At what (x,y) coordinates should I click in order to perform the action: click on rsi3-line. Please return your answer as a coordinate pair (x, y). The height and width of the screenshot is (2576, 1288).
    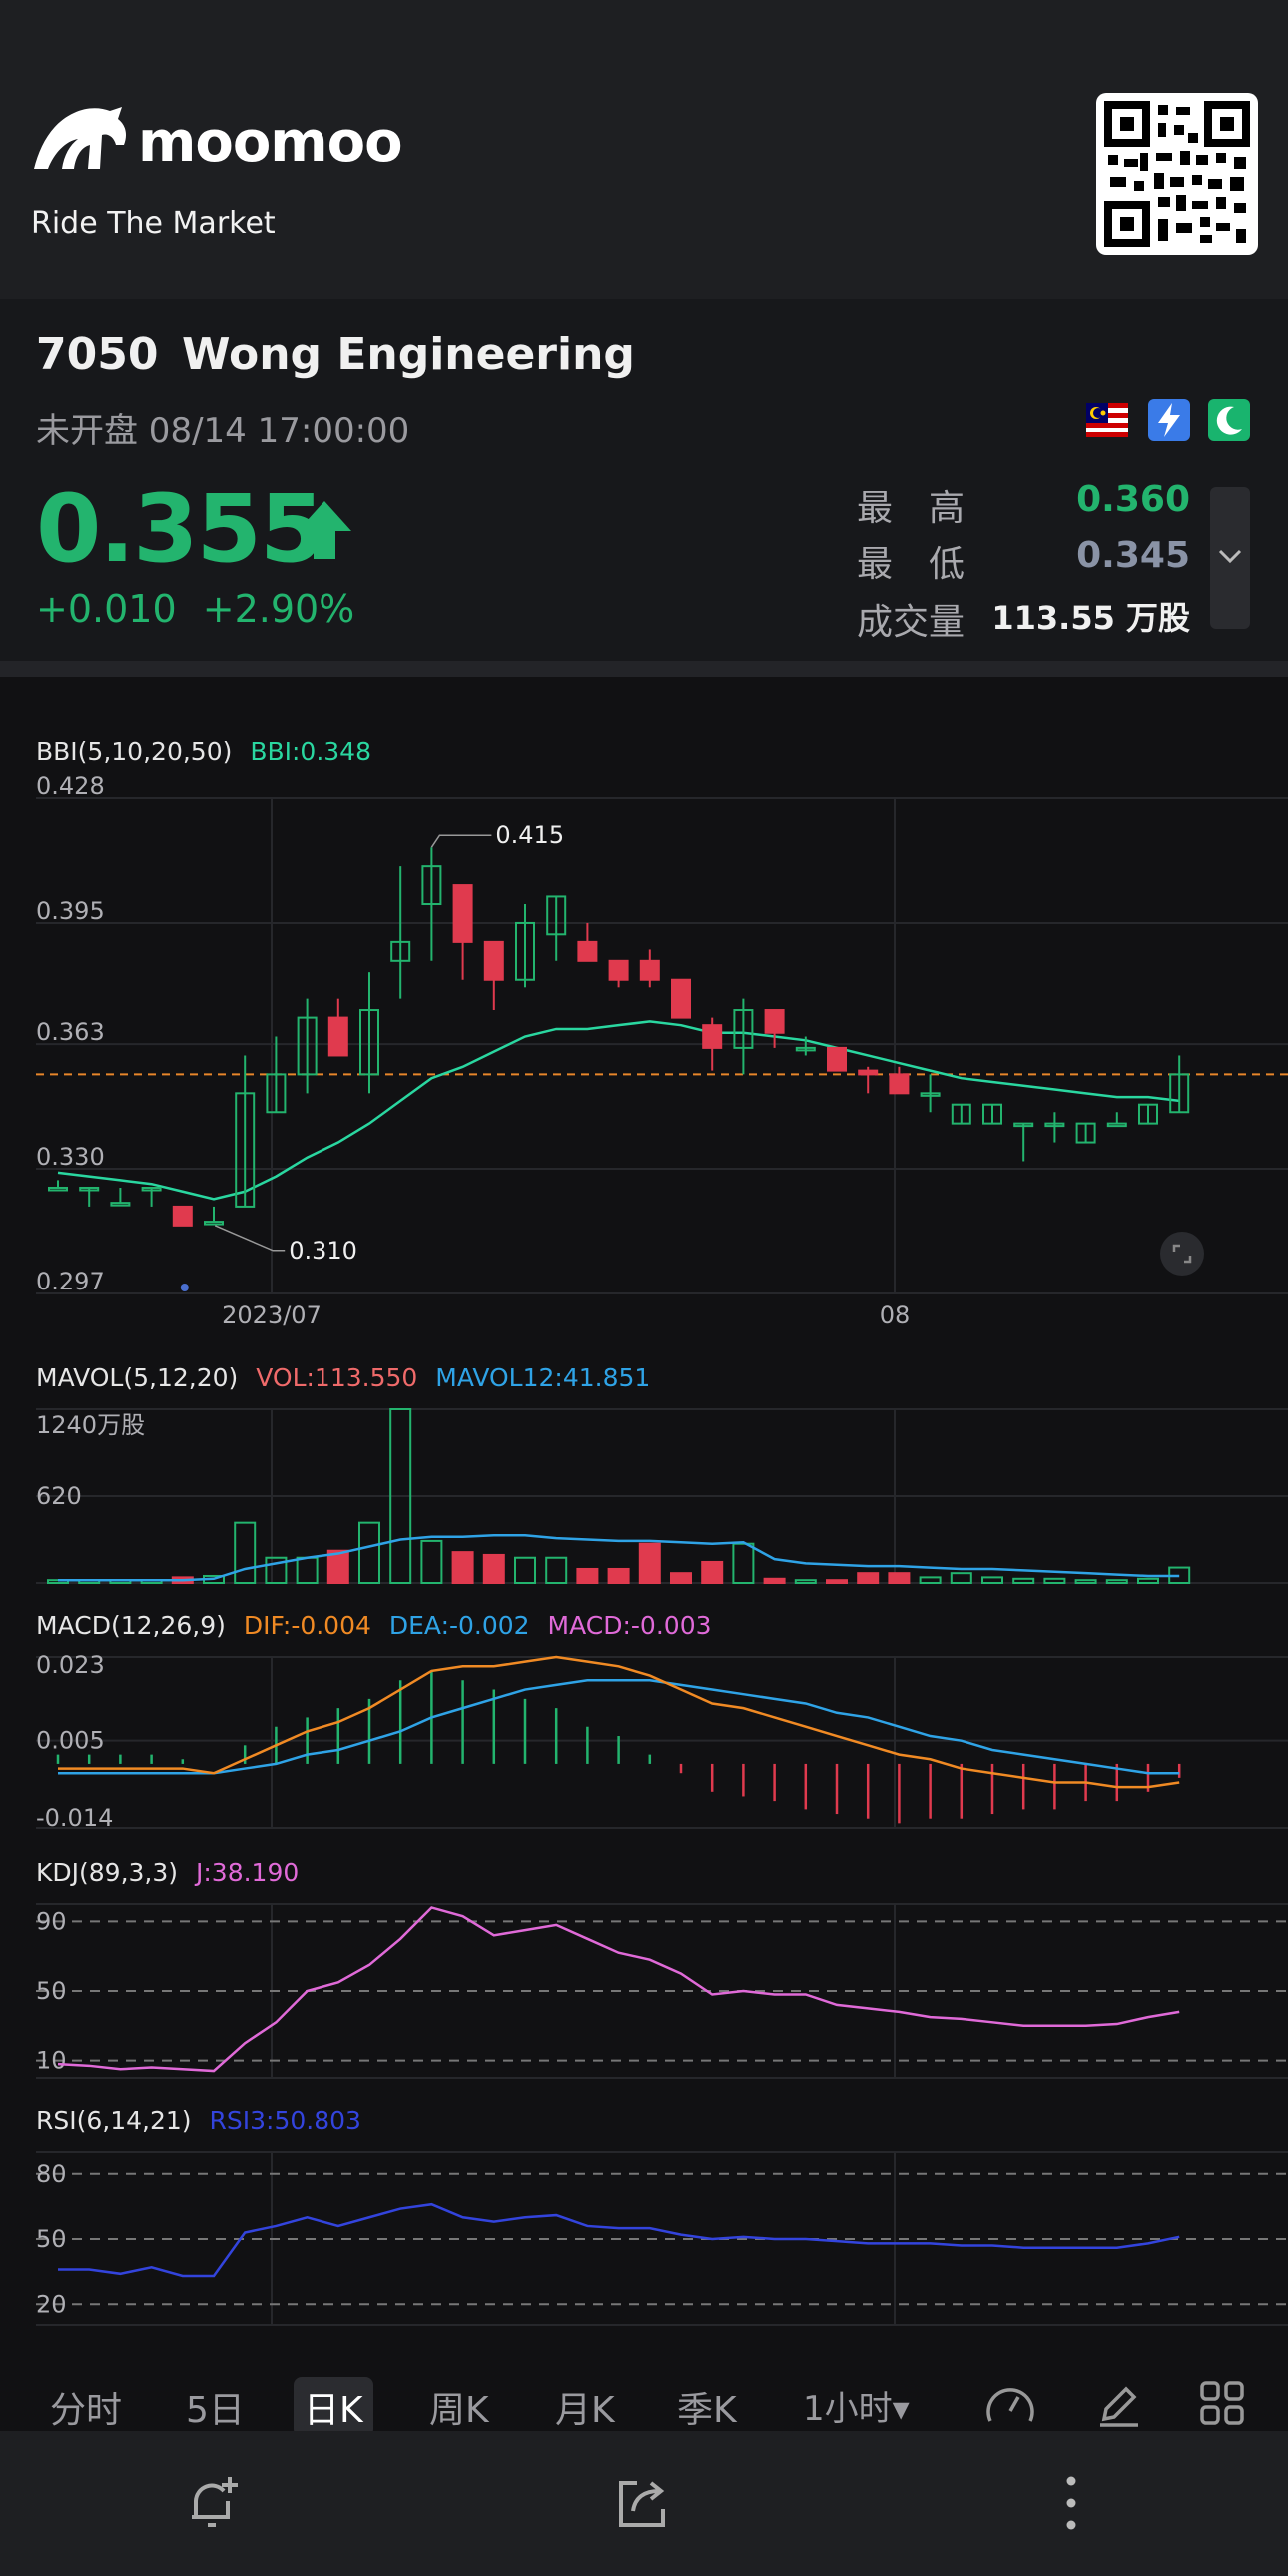
    Looking at the image, I should click on (619, 2240).